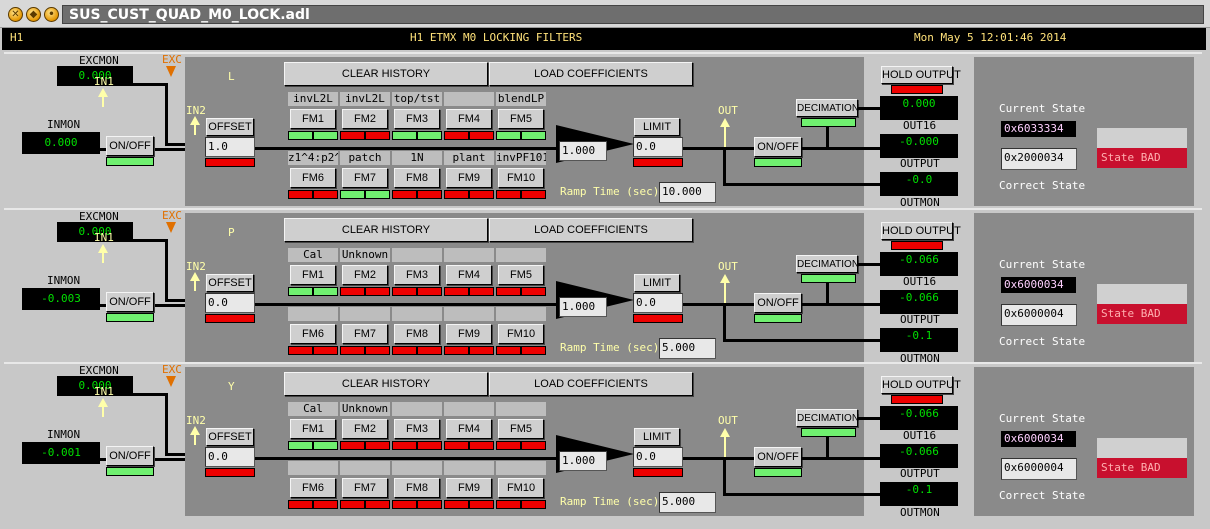  What do you see at coordinates (778, 472) in the screenshot?
I see `output-onoff-indicator` at bounding box center [778, 472].